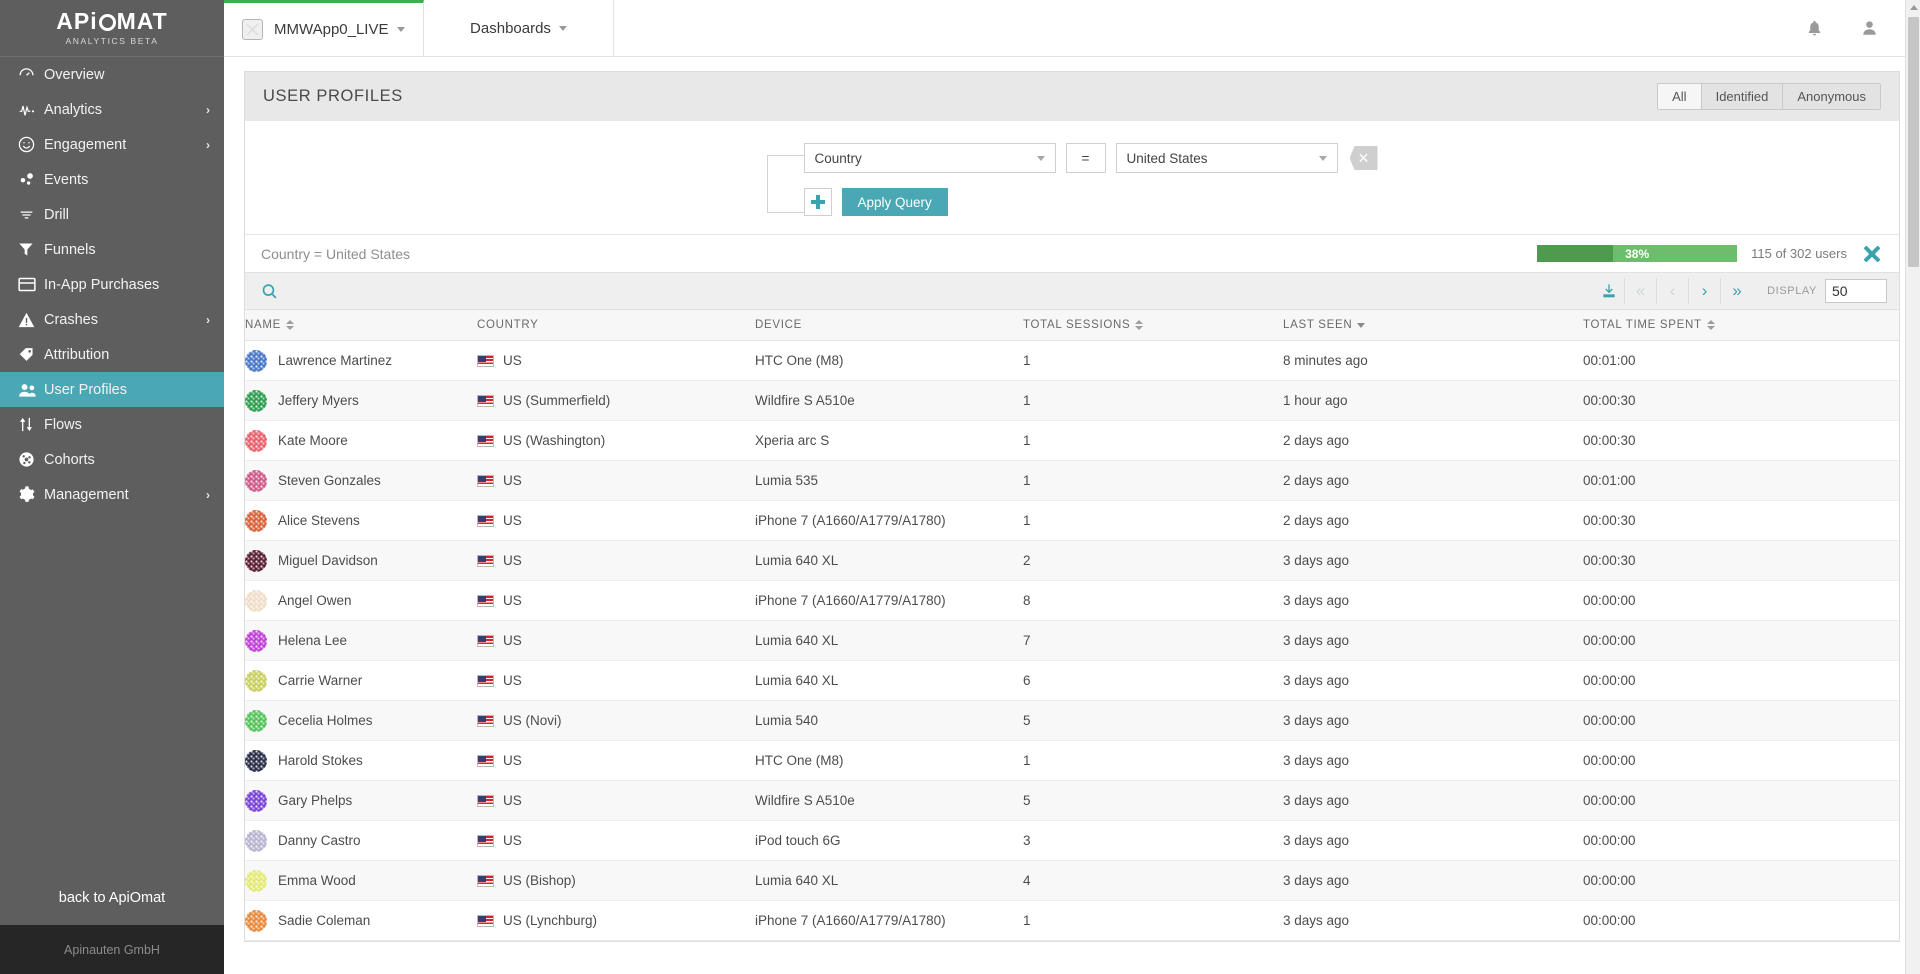 The width and height of the screenshot is (1920, 974). Describe the element at coordinates (324, 28) in the screenshot. I see `app-selector-tab: MMWApp0_LIVE` at that location.